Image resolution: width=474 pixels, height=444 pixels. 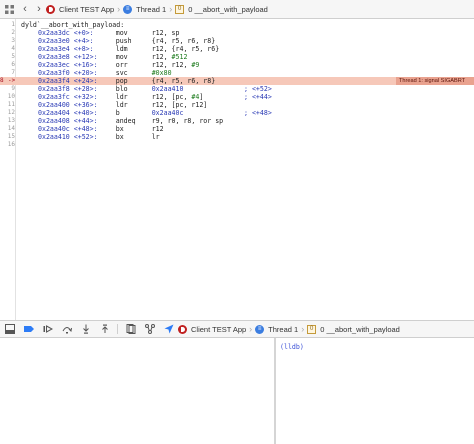 What do you see at coordinates (167, 113) in the screenshot?
I see `instruction-operands: 0x2aa40c` at bounding box center [167, 113].